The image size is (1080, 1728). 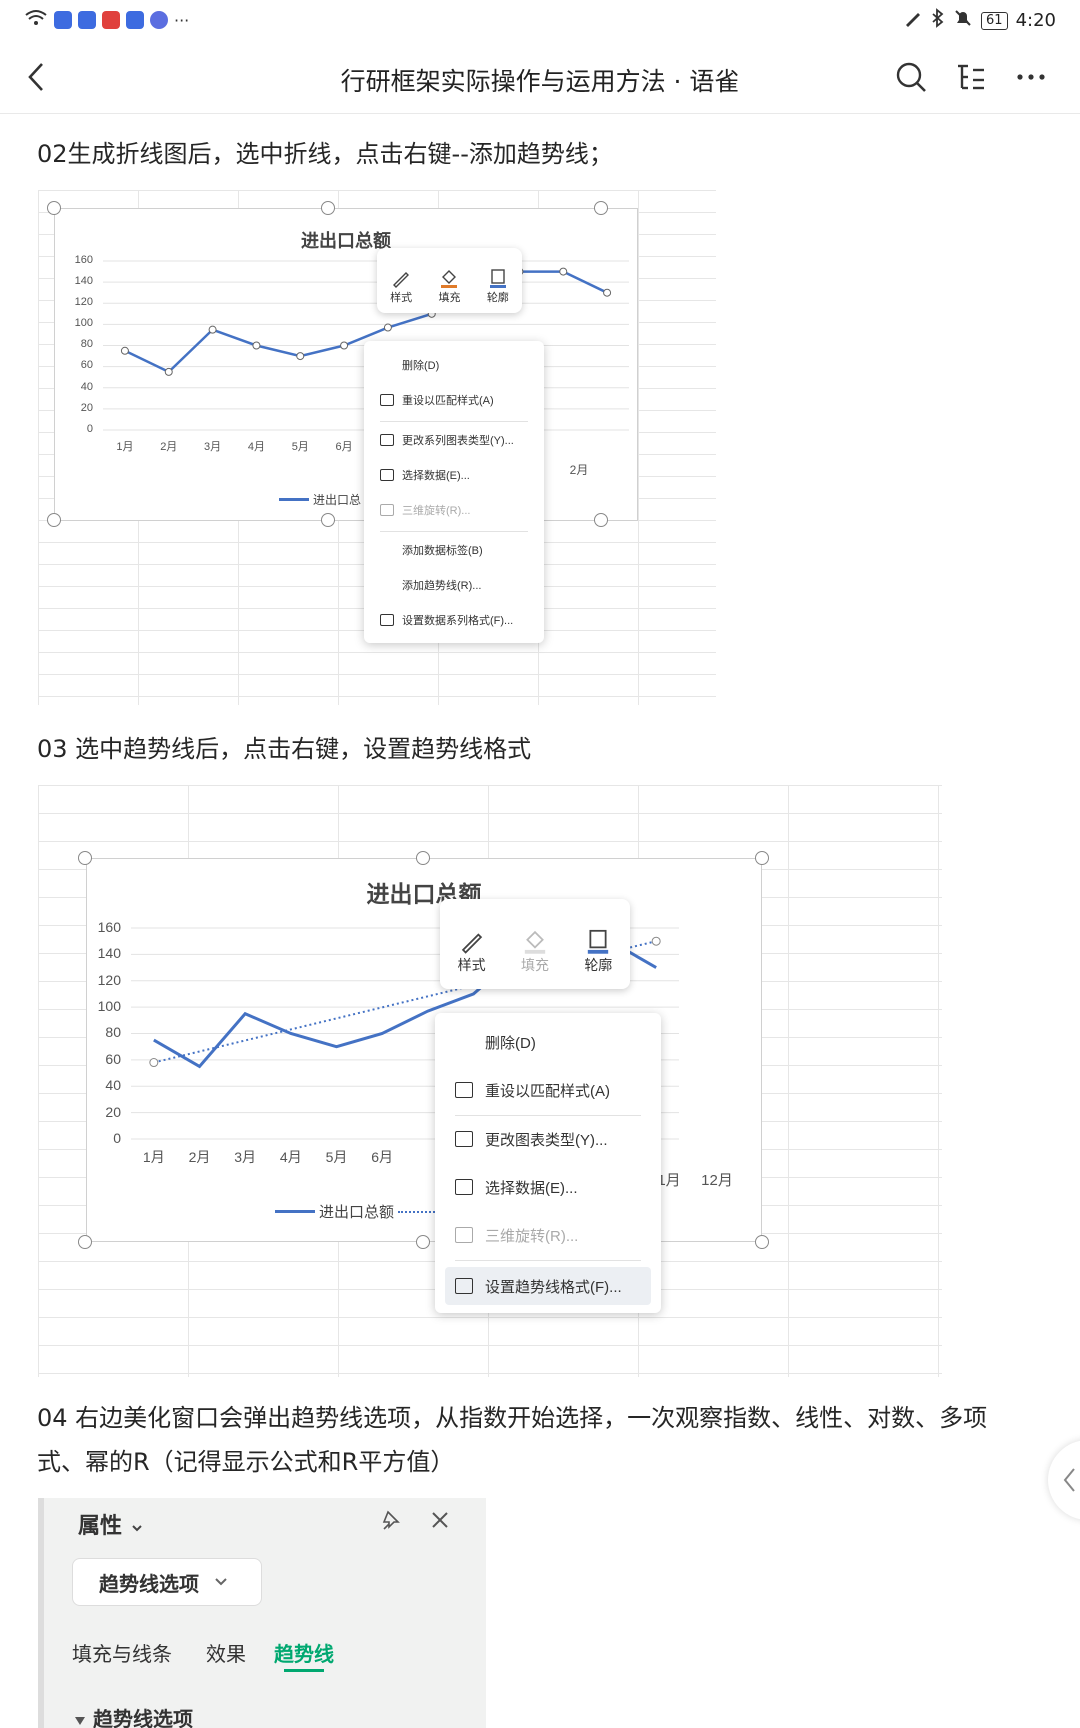 I want to click on menu-item-label: 添加数据标签(B), so click(x=442, y=551).